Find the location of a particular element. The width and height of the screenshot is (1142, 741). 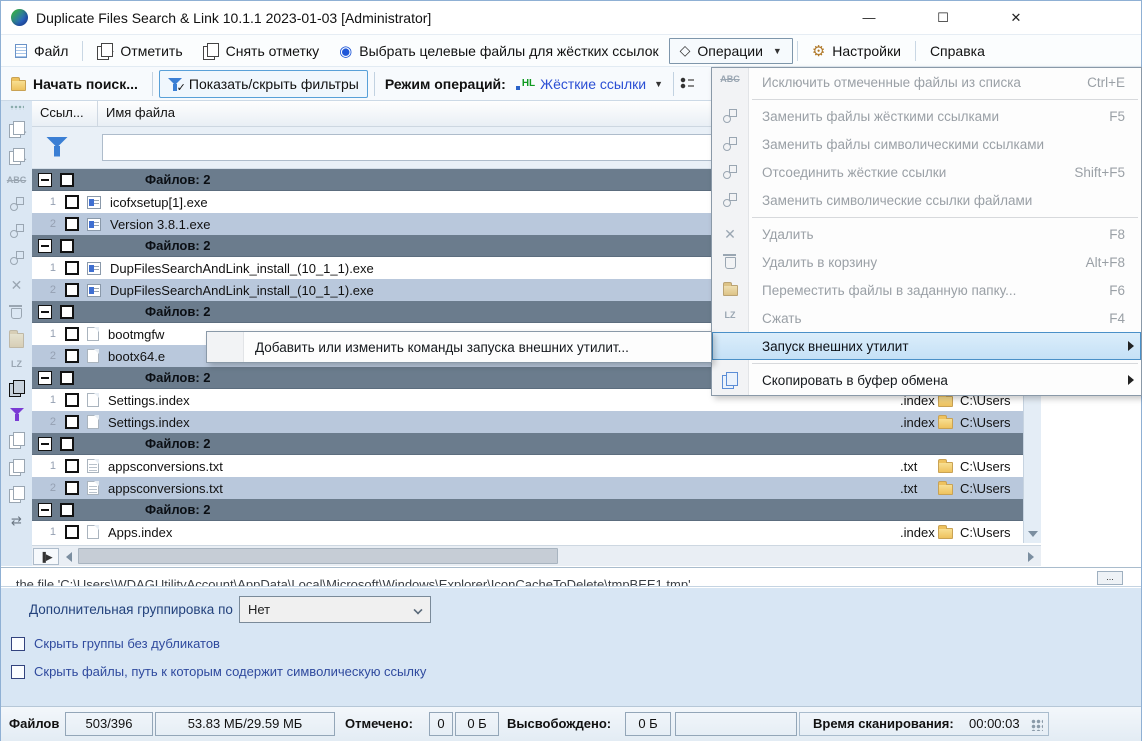

menu-item-detach-hardlinks: Отсоединить жёсткие ссылки Shift+F5 is located at coordinates (926, 172).